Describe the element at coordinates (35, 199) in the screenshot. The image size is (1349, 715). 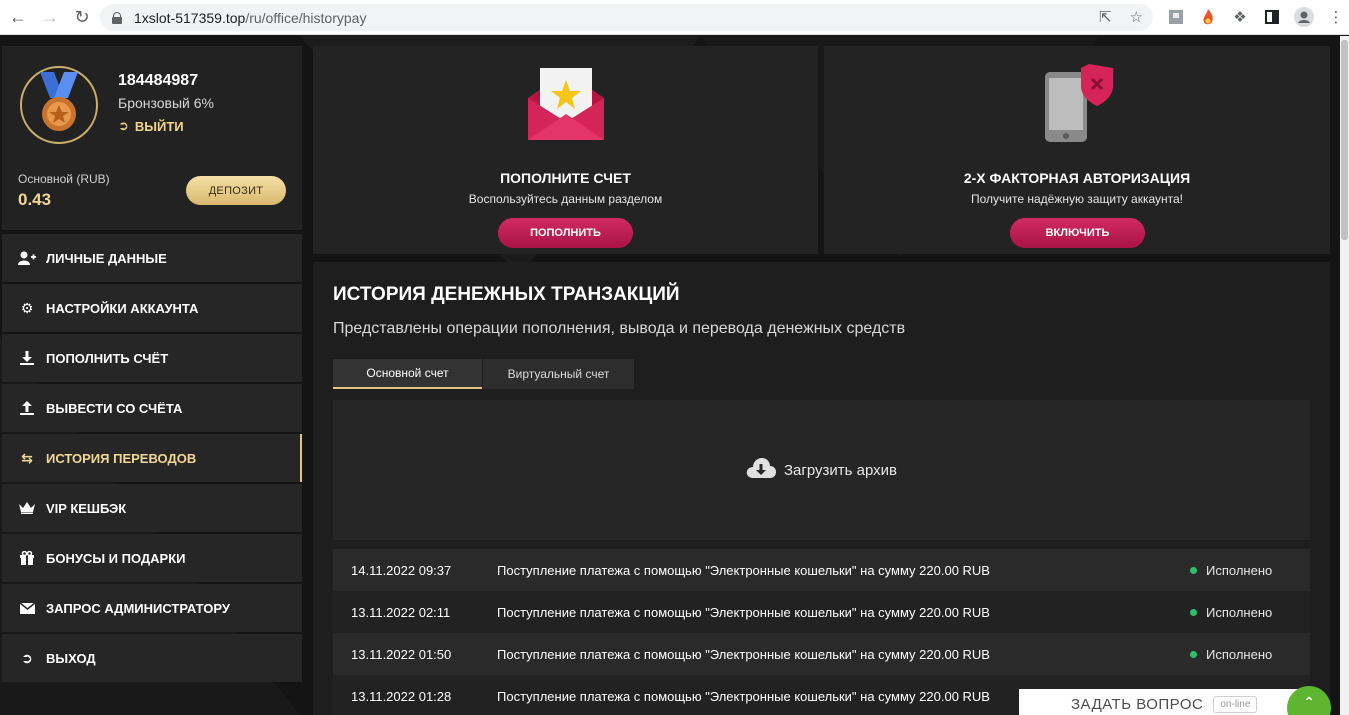
I see `balance-value: 0.43` at that location.